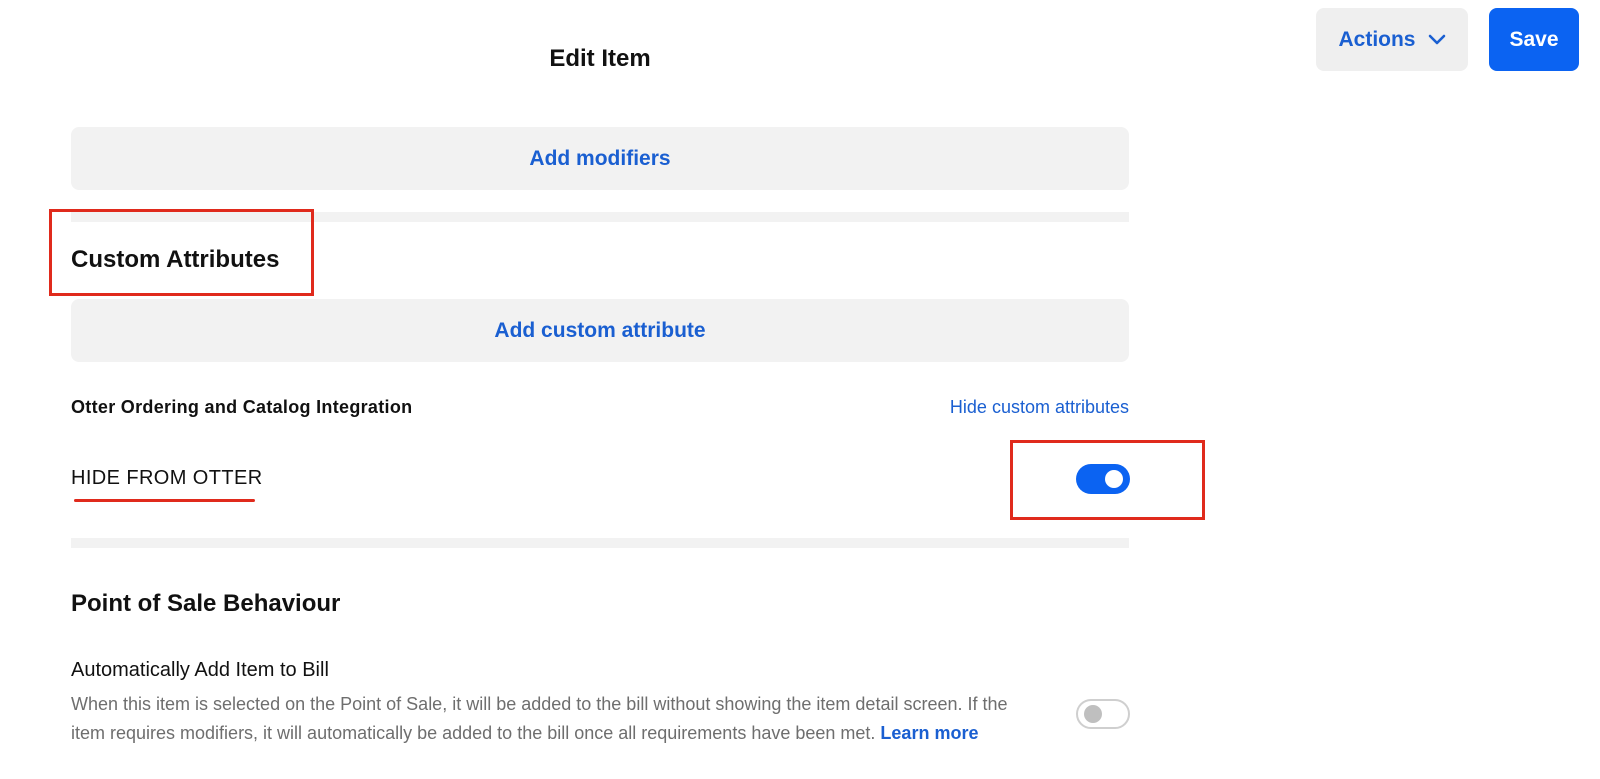 This screenshot has height=779, width=1600. I want to click on auto-add-setting-title: Automatically Add Item to Bill, so click(200, 670).